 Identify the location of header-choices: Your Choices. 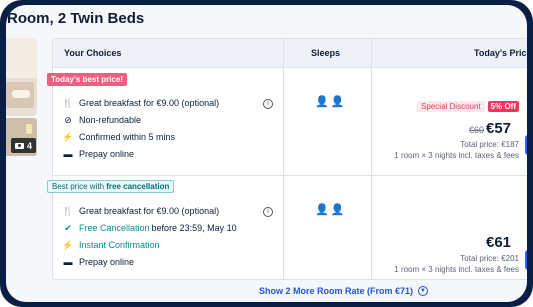
(93, 53).